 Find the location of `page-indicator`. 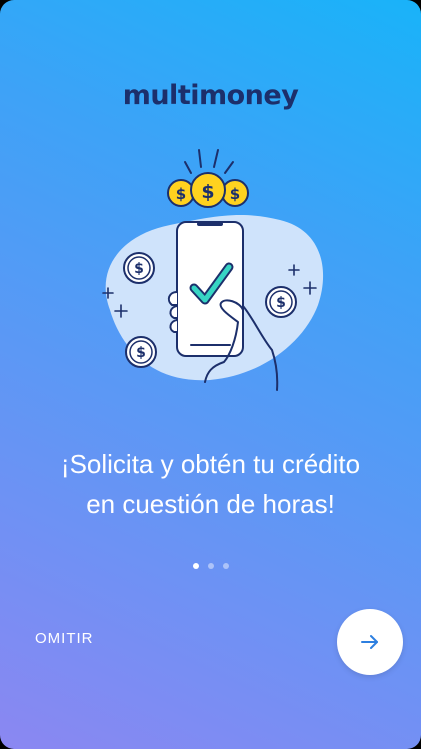

page-indicator is located at coordinates (210, 566).